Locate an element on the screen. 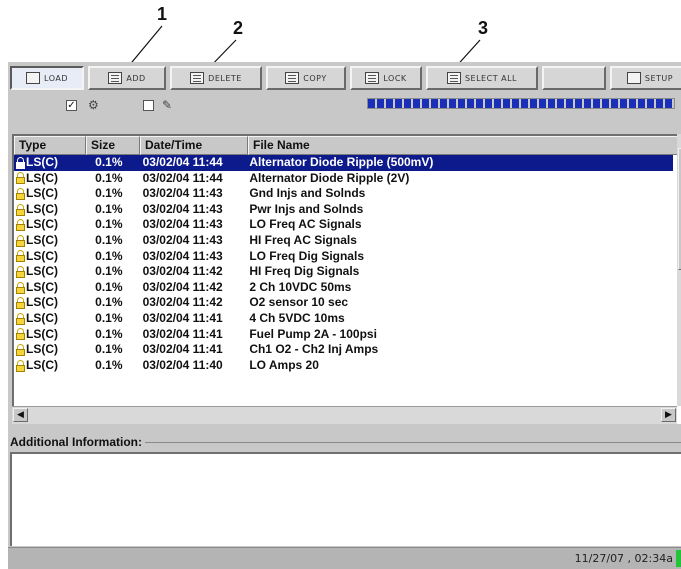 The width and height of the screenshot is (681, 569). blank-button is located at coordinates (574, 78).